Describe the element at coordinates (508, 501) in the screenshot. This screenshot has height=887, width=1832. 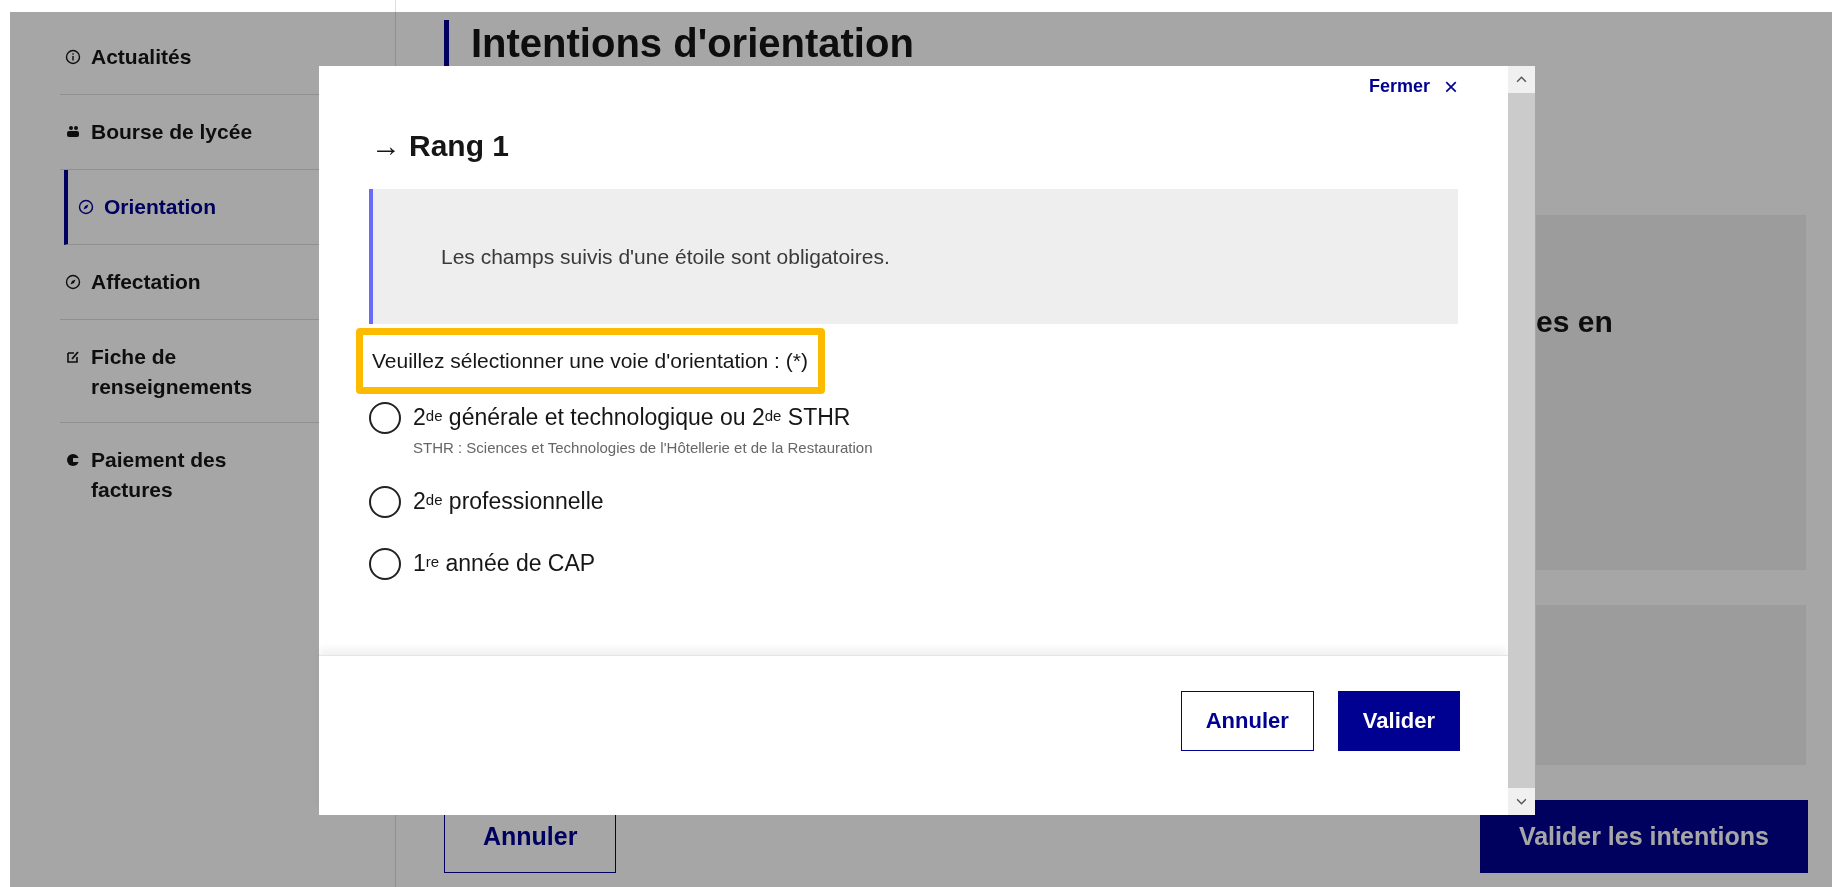
I see `option-label: 2$^{de}$ professionnelle` at that location.